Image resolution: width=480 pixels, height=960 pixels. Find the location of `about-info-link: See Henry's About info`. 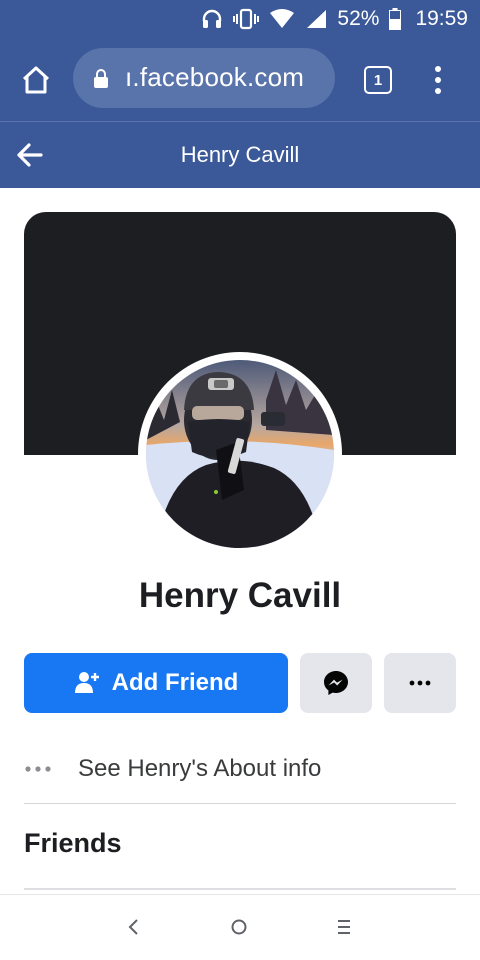

about-info-link: See Henry's About info is located at coordinates (240, 769).